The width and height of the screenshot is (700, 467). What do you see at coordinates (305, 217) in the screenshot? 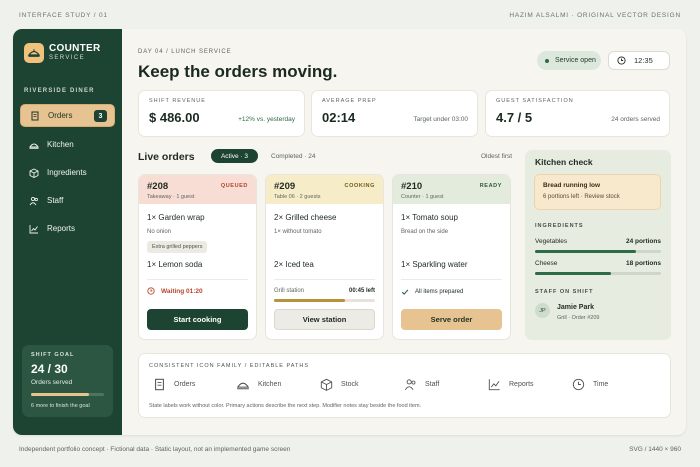
I see `order-item: 2× Grilled cheese` at bounding box center [305, 217].